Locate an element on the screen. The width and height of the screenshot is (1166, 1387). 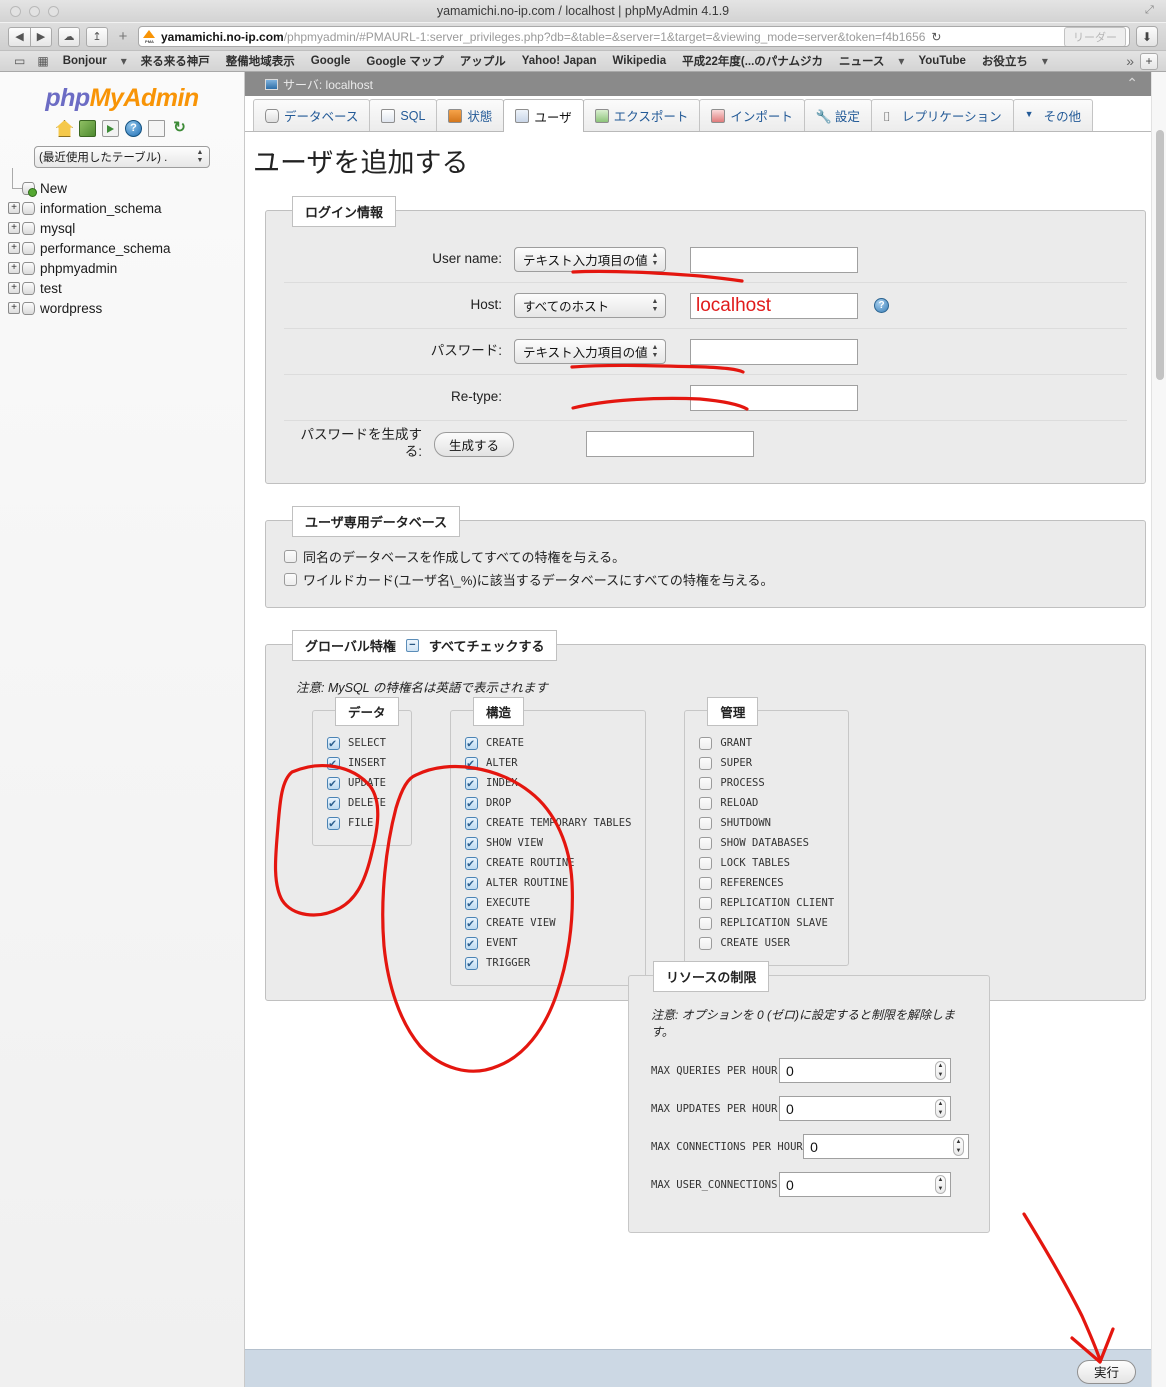
max-connections-per-hour-input: 0 ▲ ▼ is located at coordinates (886, 1146).